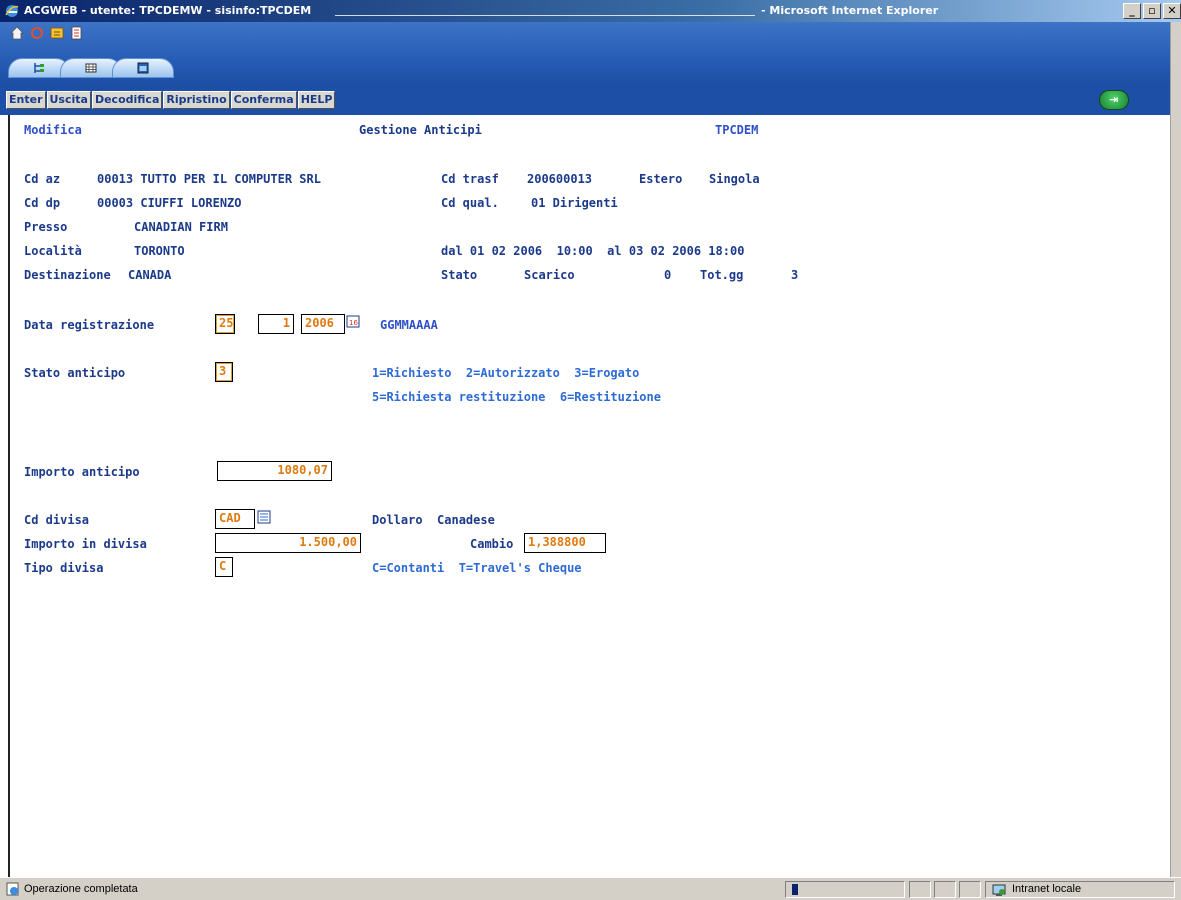 This screenshot has width=1181, height=900. I want to click on grid-view-icon, so click(91, 68).